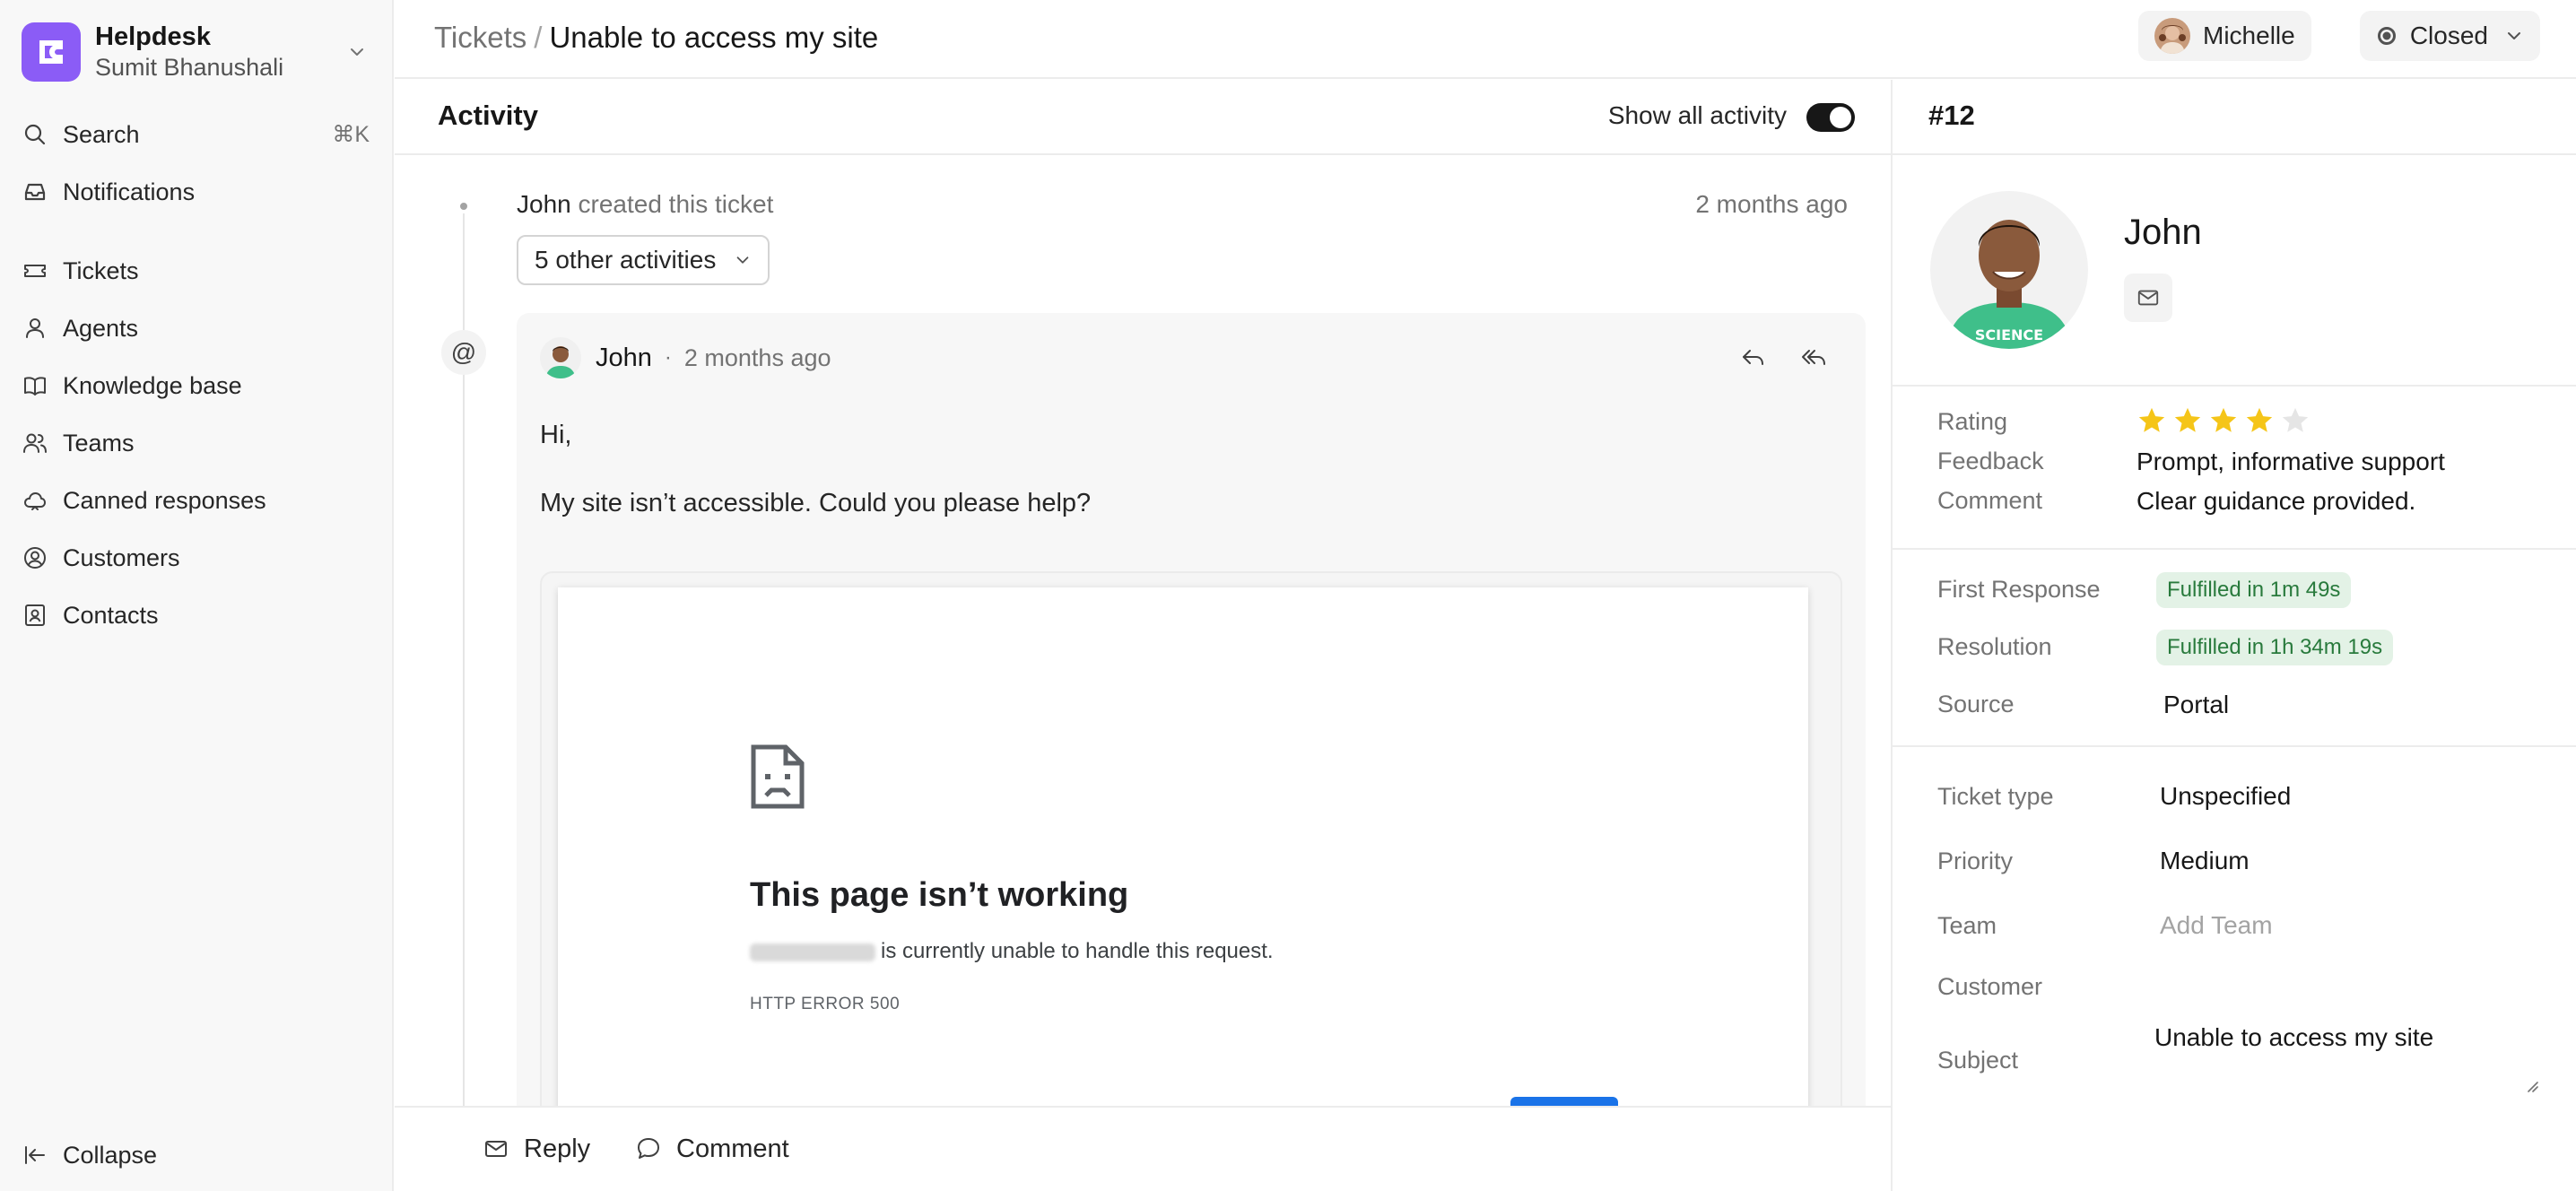 This screenshot has height=1191, width=2576. Describe the element at coordinates (1972, 421) in the screenshot. I see `rating-label: Rating` at that location.